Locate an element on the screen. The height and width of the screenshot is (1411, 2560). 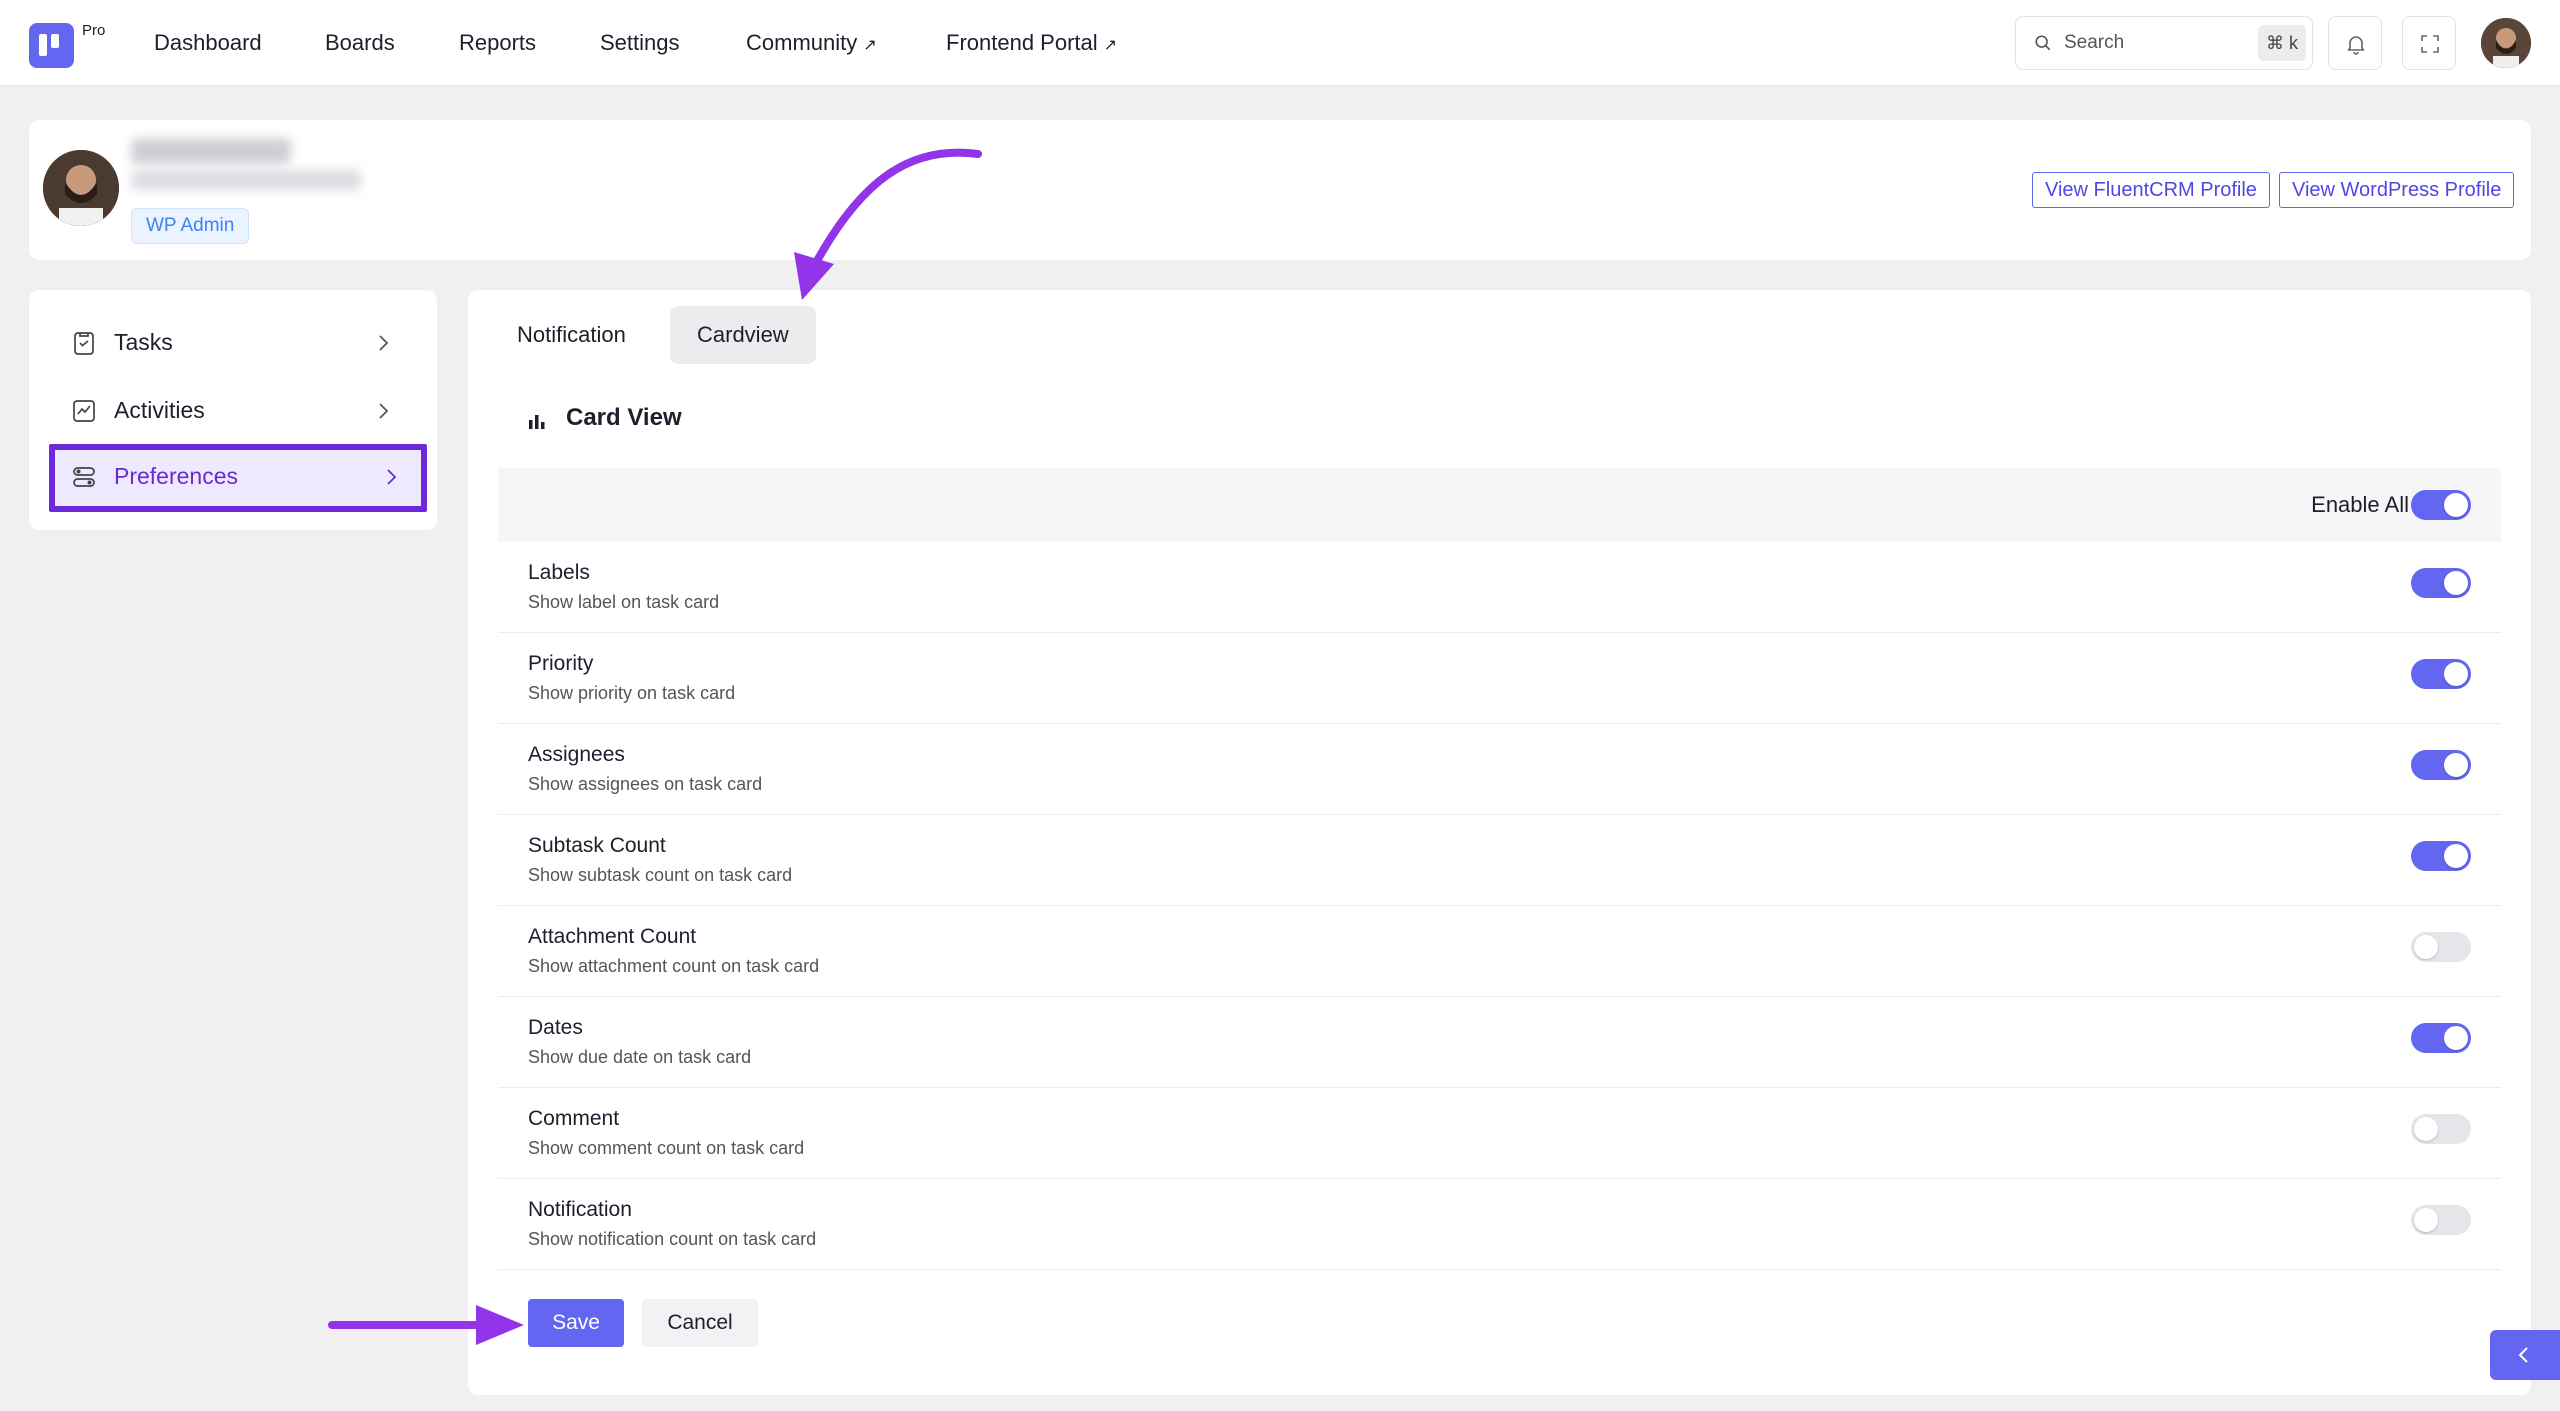
fullscreen-icon is located at coordinates (2430, 44).